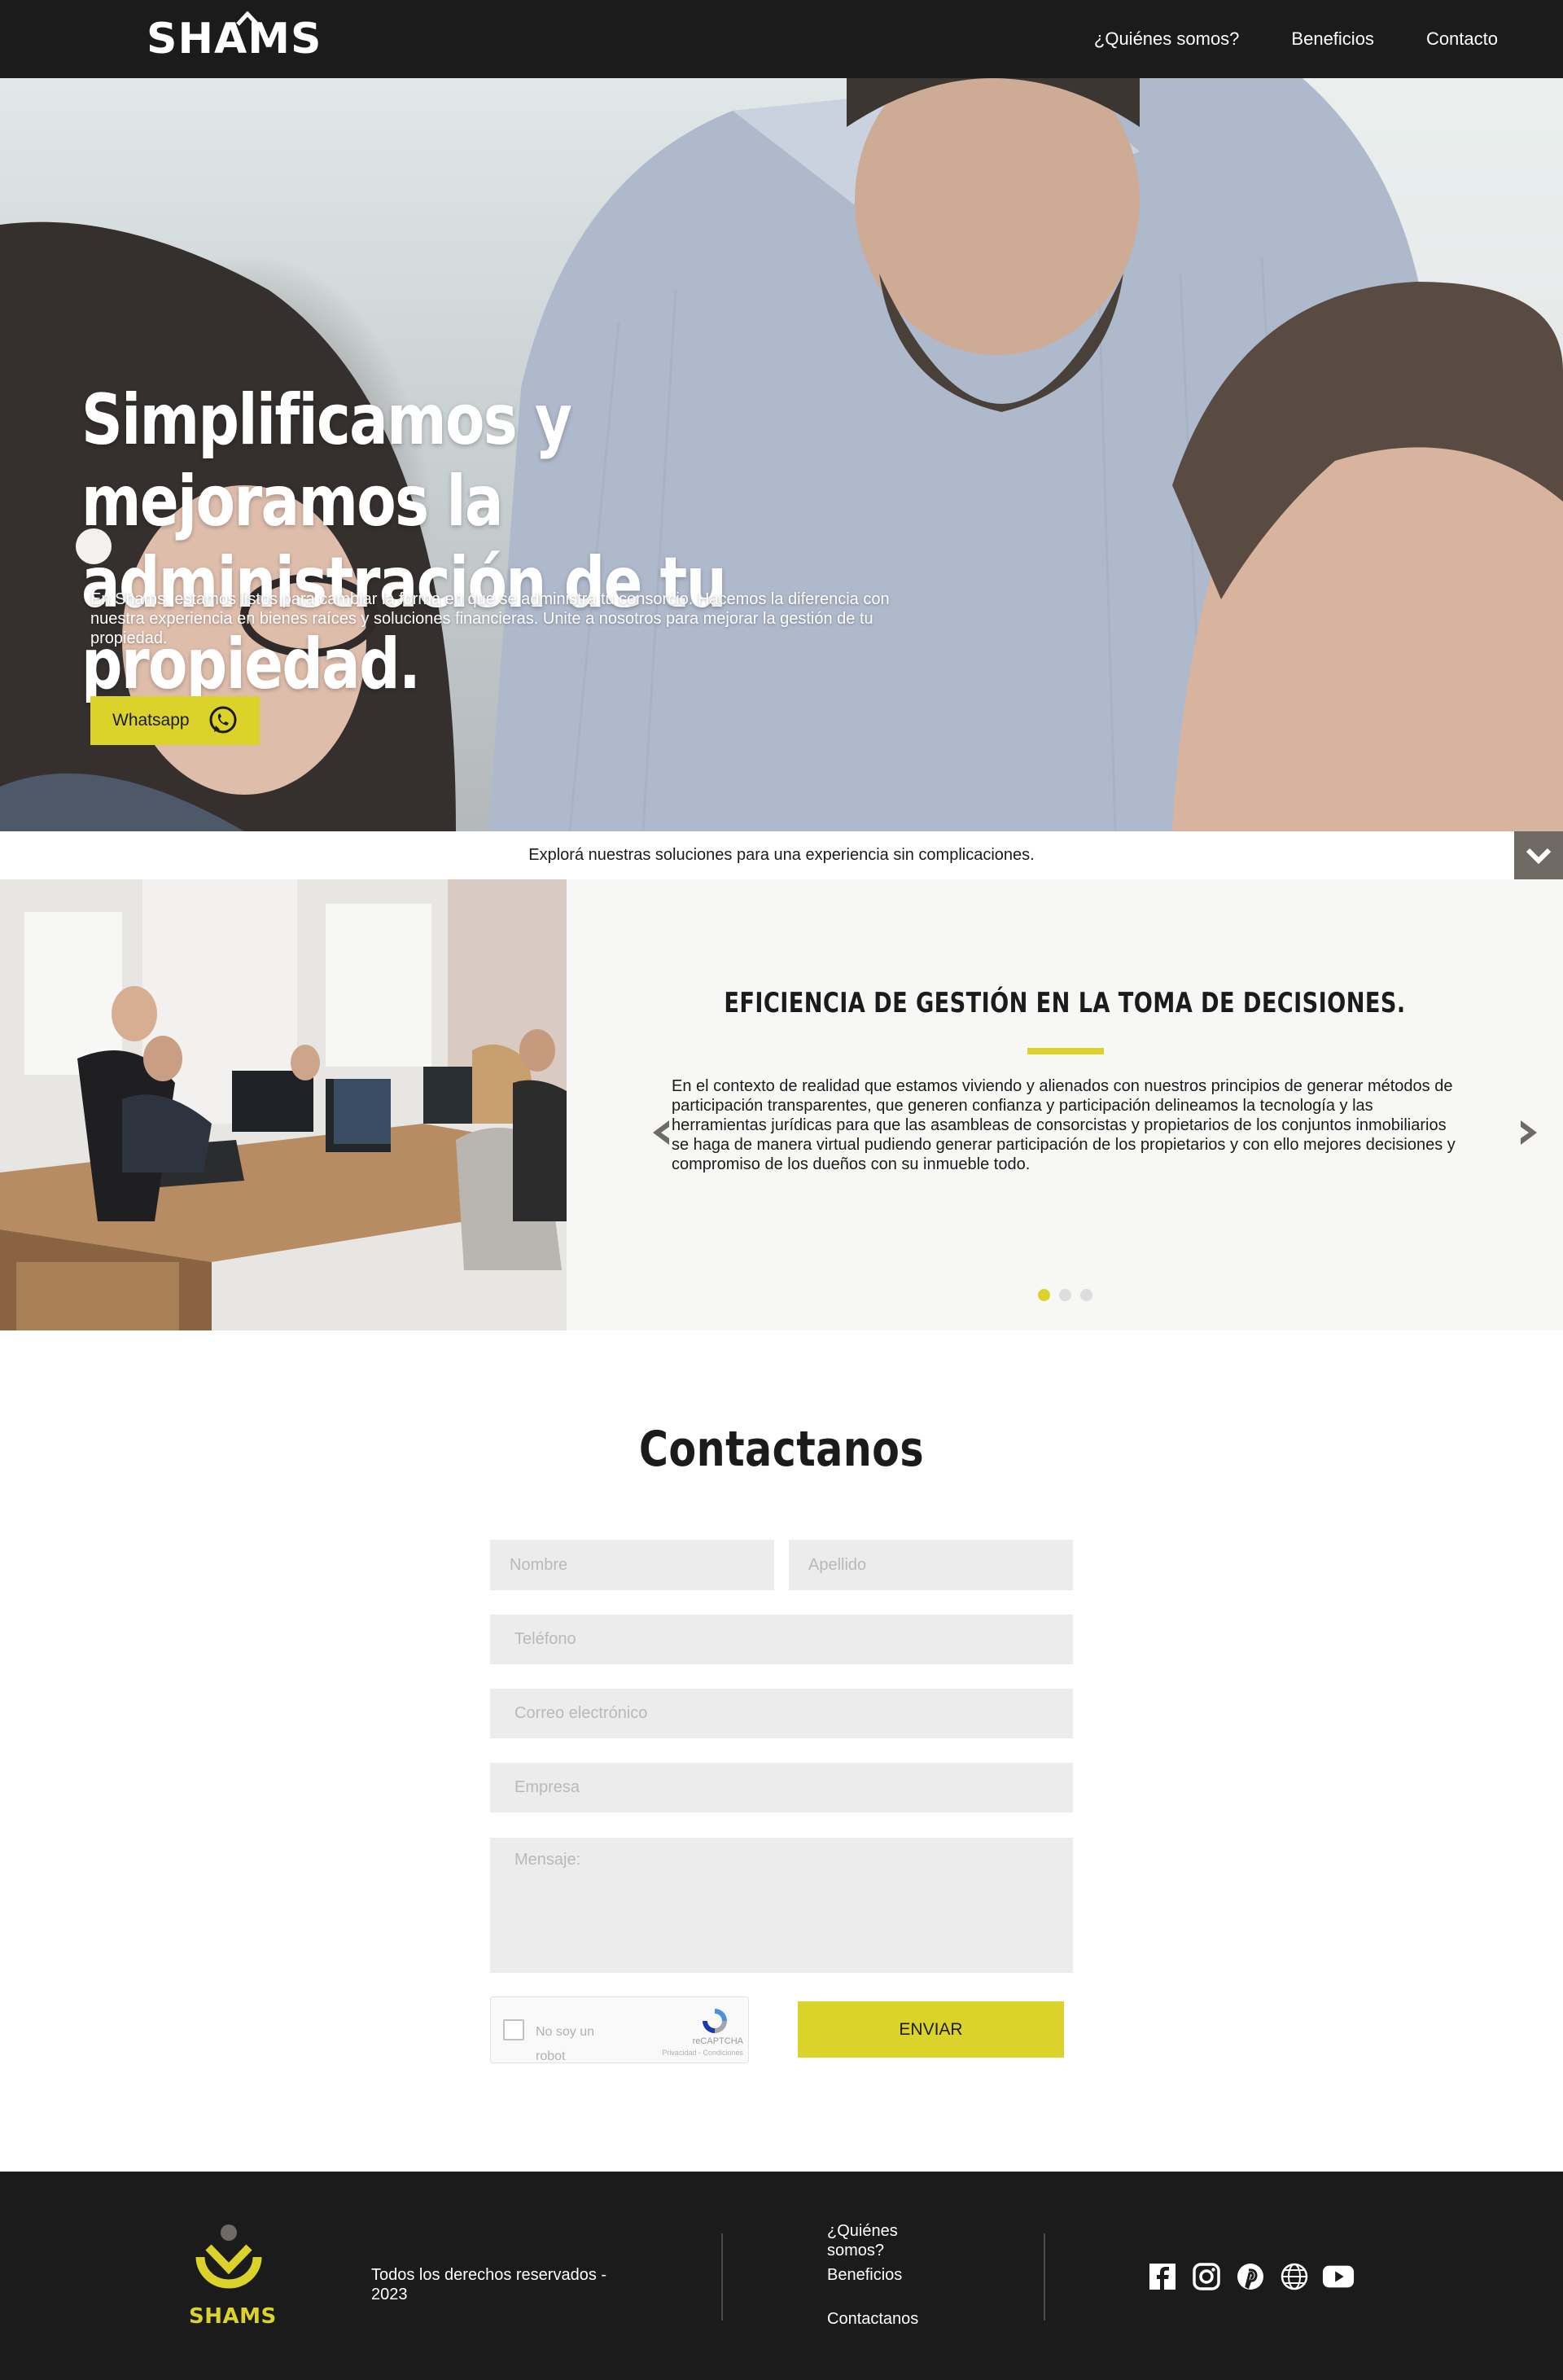  Describe the element at coordinates (565, 2044) in the screenshot. I see `recaptcha-label: No soy un robot` at that location.